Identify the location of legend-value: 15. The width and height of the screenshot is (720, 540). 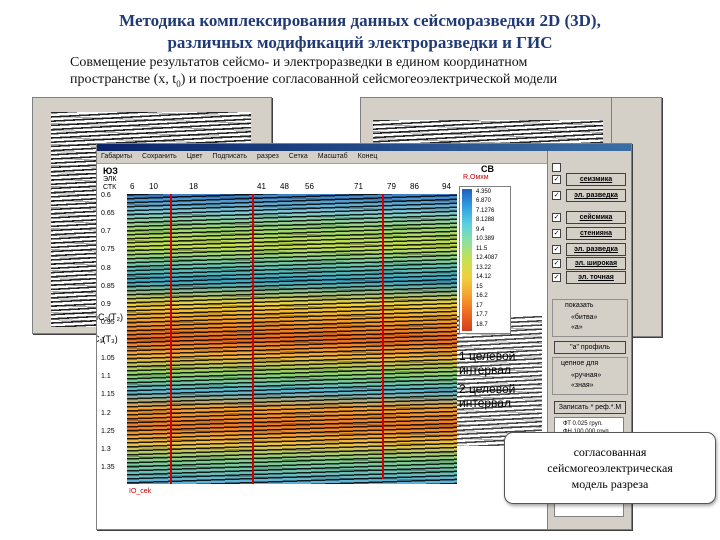
(479, 286).